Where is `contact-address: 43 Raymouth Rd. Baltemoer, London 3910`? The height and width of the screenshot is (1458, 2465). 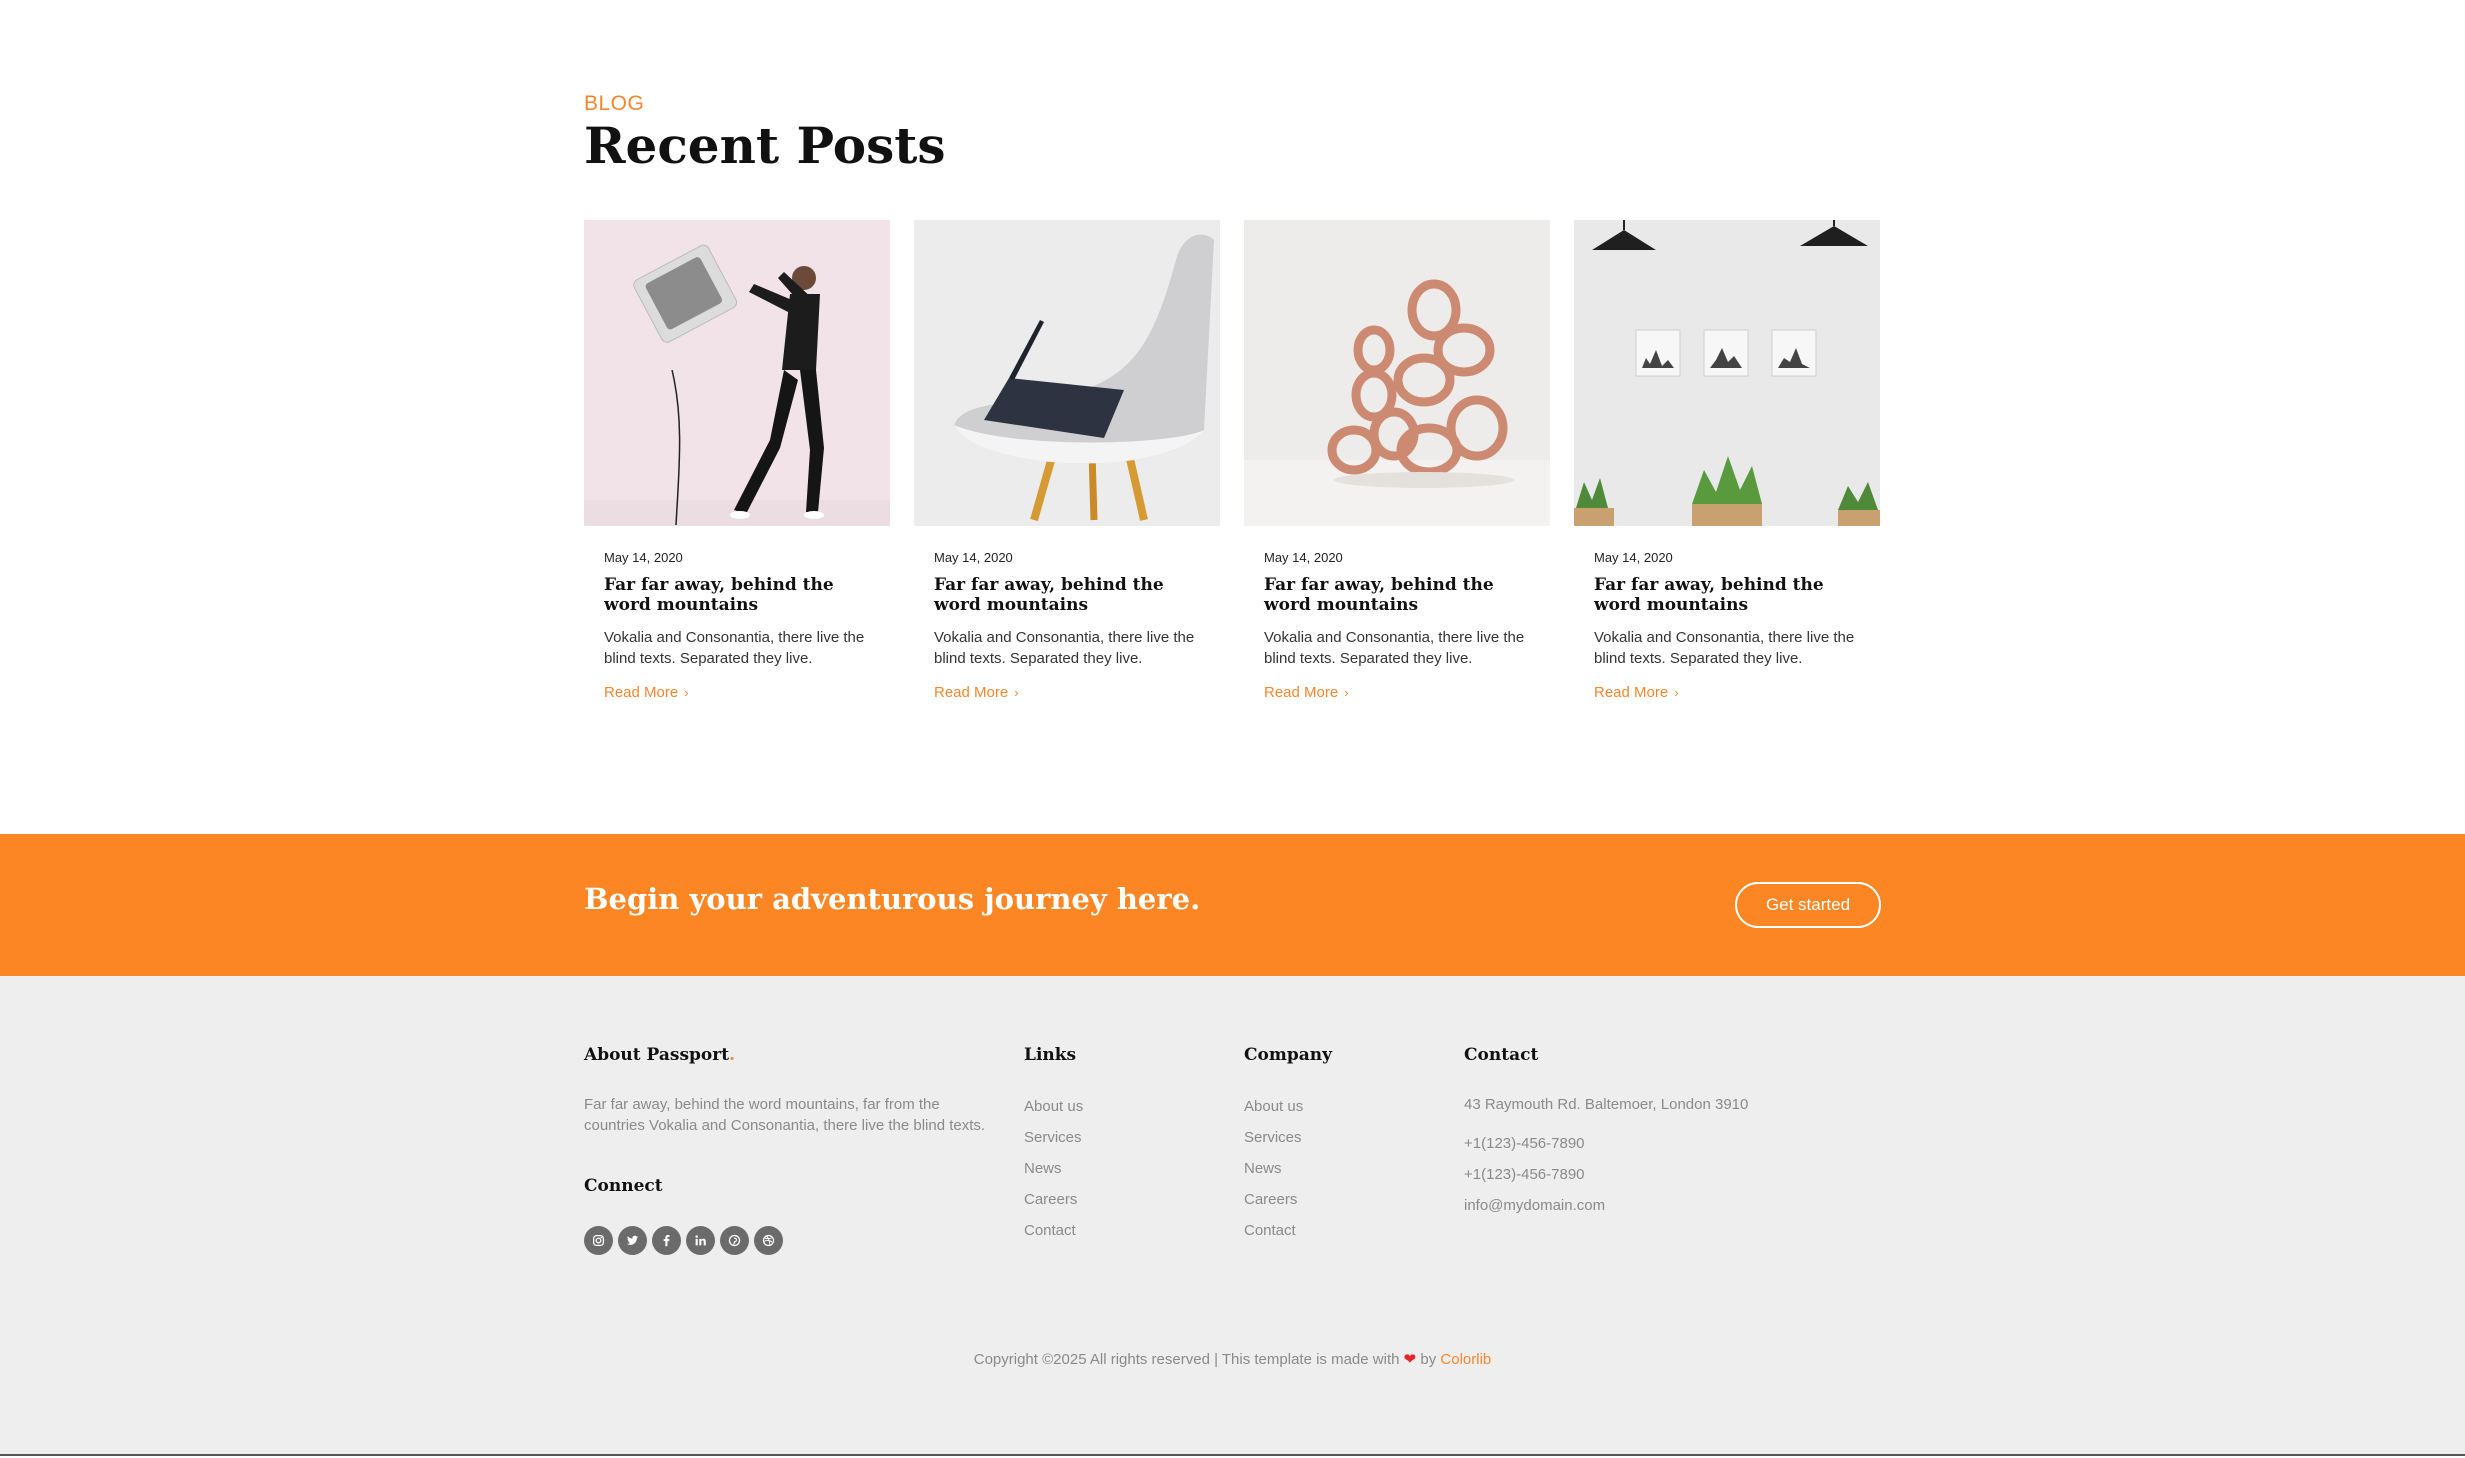 contact-address: 43 Raymouth Rd. Baltemoer, London 3910 is located at coordinates (1606, 1104).